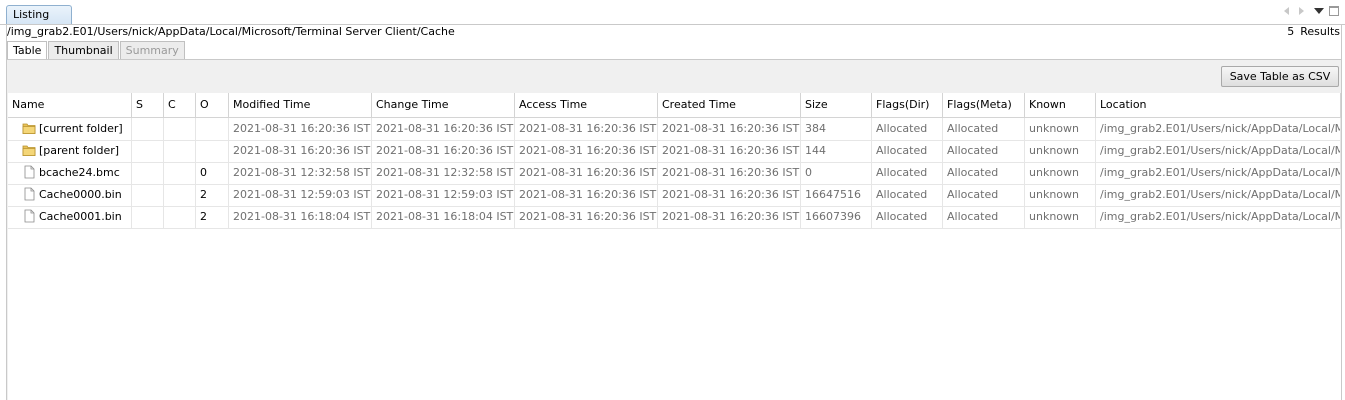  Describe the element at coordinates (300, 217) in the screenshot. I see `cell-modified-time: 2021-08-31 16:18:04 IST` at that location.